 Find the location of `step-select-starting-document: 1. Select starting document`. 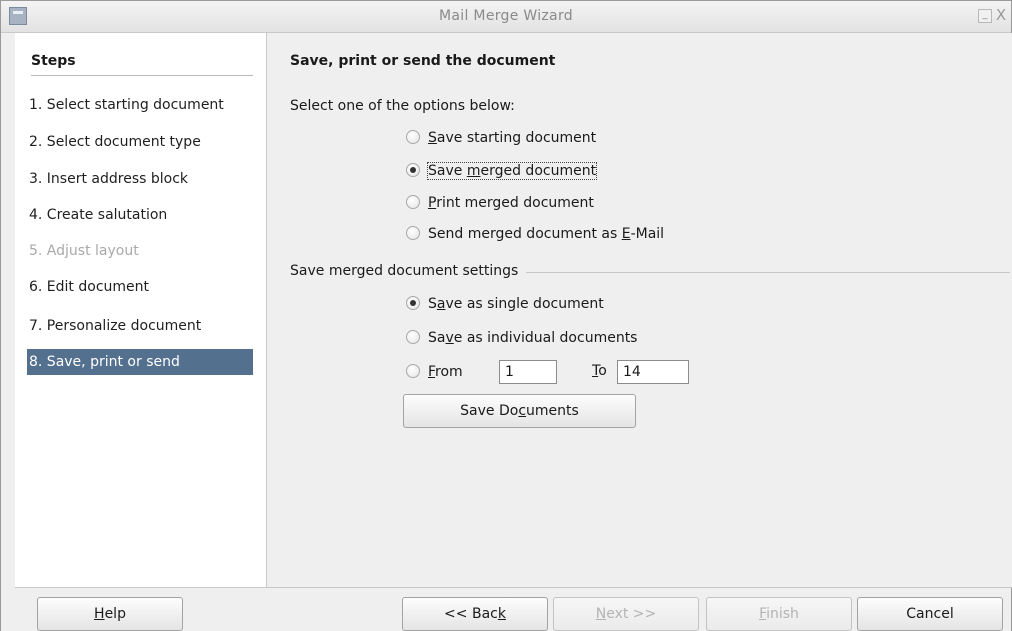

step-select-starting-document: 1. Select starting document is located at coordinates (140, 105).